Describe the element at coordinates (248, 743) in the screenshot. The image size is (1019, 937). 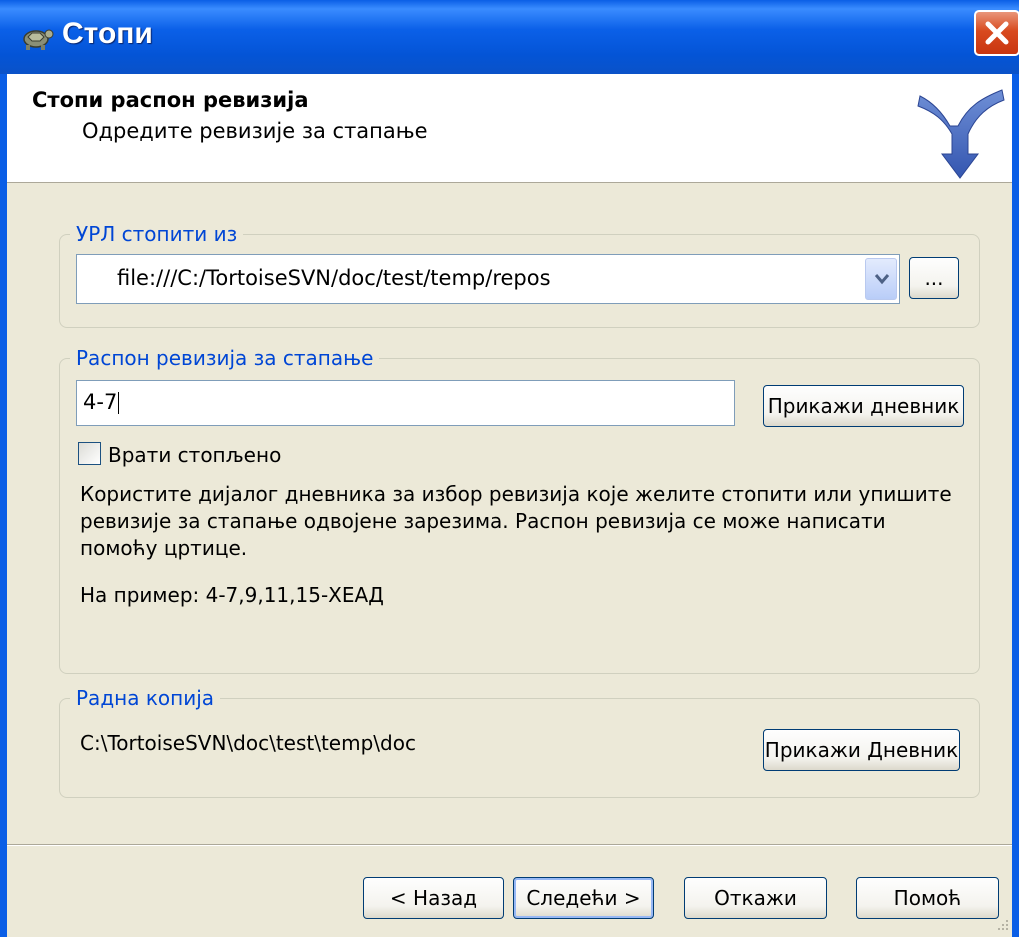
I see `working-copy-path: C:\TortoiseSVN\doc\test\temp\doc` at that location.